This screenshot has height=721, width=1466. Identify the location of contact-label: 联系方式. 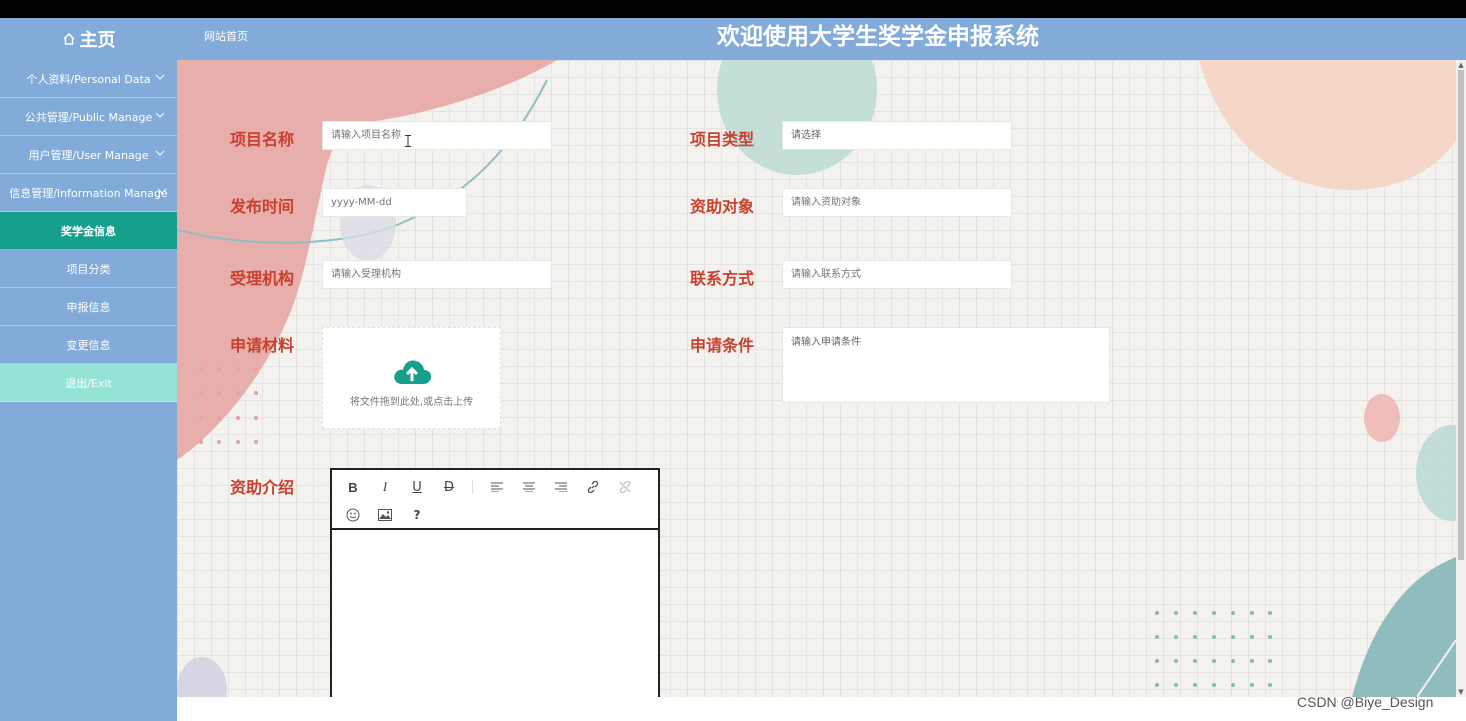
(722, 278).